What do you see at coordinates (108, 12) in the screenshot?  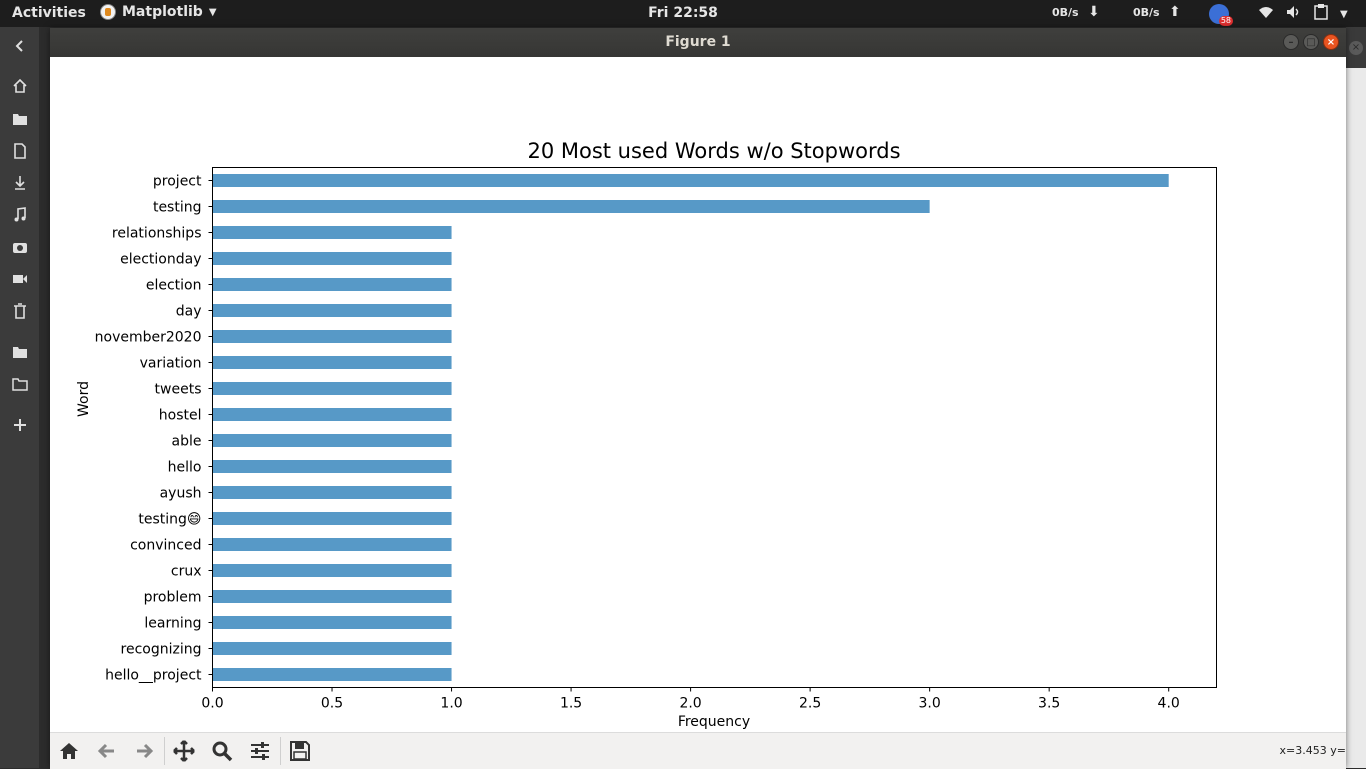 I see `matplotlib-app-icon` at bounding box center [108, 12].